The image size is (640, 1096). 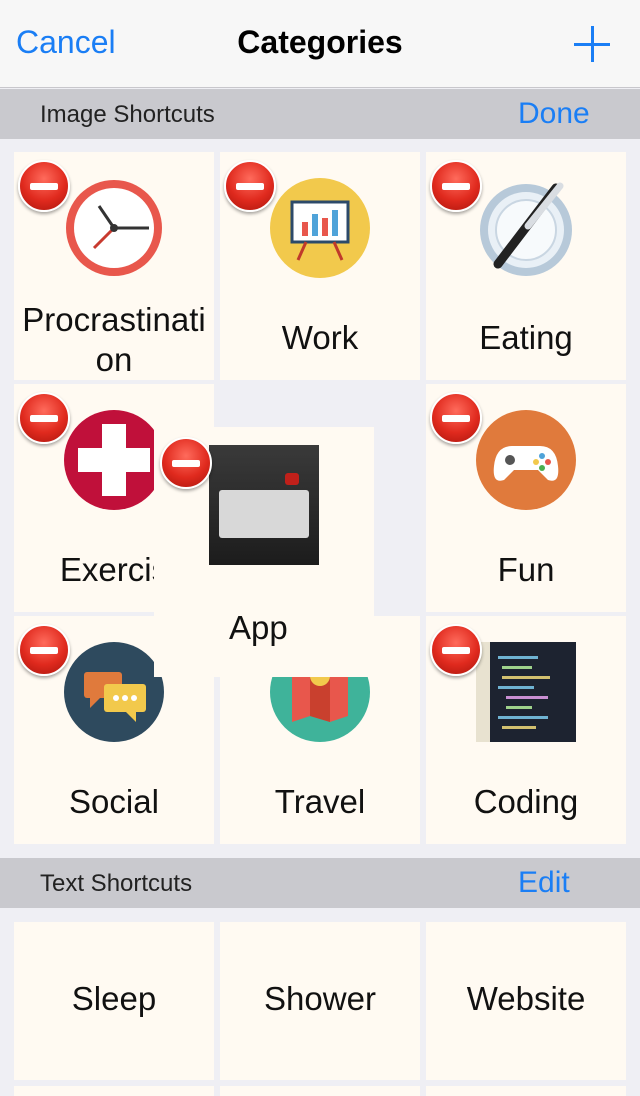 I want to click on tile-eating: Eating, so click(x=526, y=266).